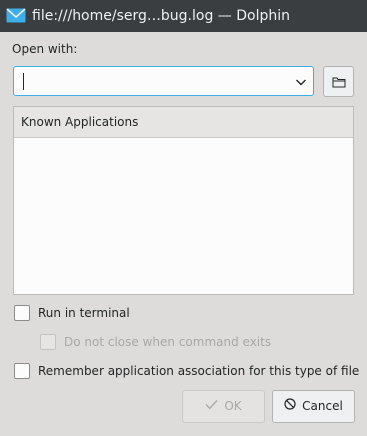  I want to click on run-in-terminal-label: Run in terminal, so click(84, 313).